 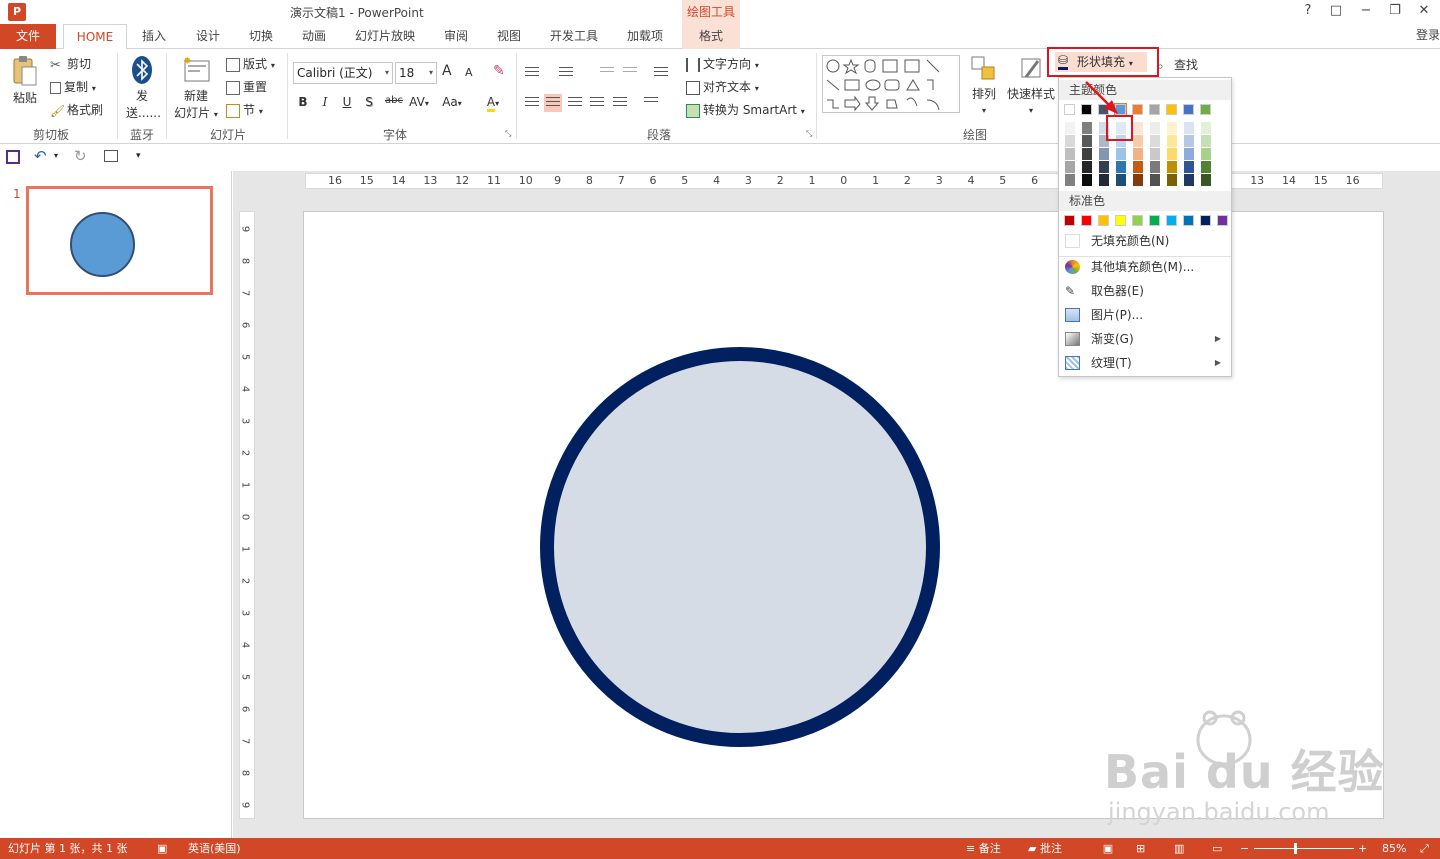 I want to click on find-button: ⌕ 查找, so click(x=1177, y=64).